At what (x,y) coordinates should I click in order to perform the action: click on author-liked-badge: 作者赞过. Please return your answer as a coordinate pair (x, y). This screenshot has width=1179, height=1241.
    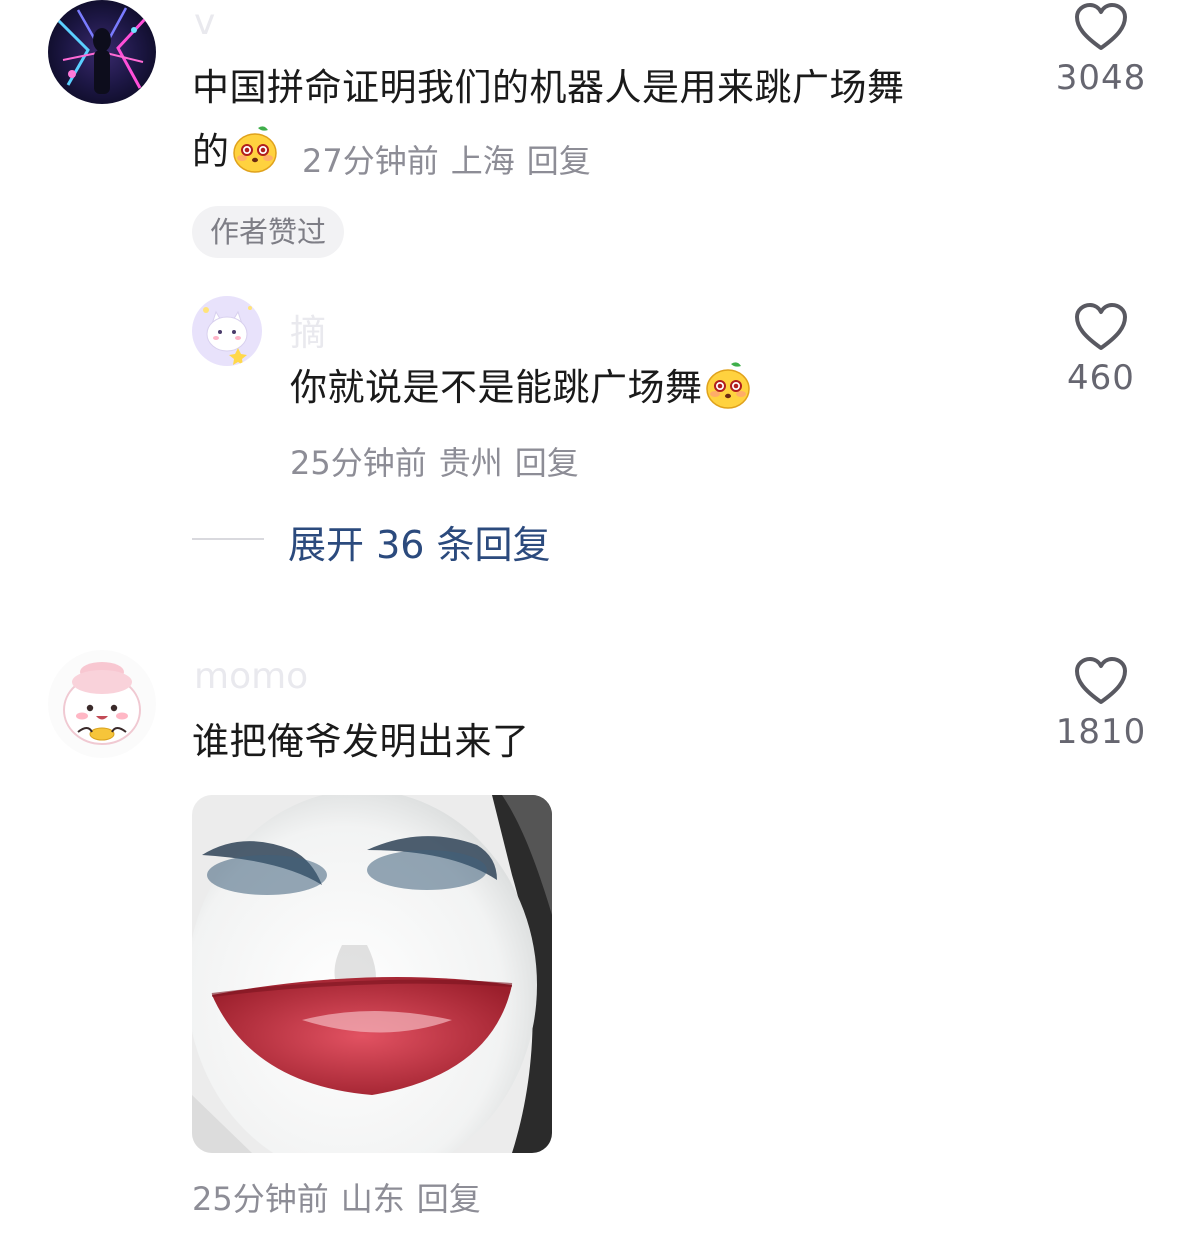
    Looking at the image, I should click on (268, 232).